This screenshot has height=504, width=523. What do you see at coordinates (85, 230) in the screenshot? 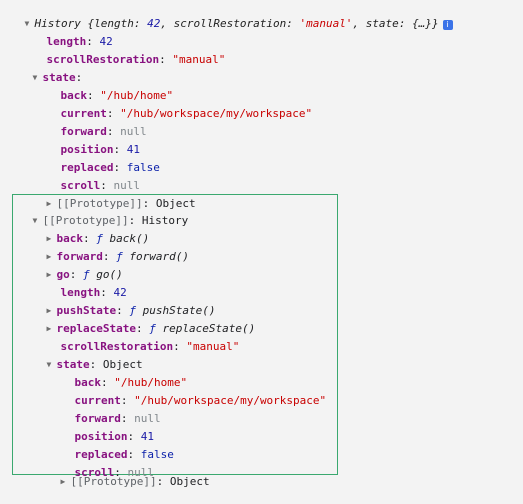
I see `method-back: ▶ back: ƒ back()` at bounding box center [85, 230].